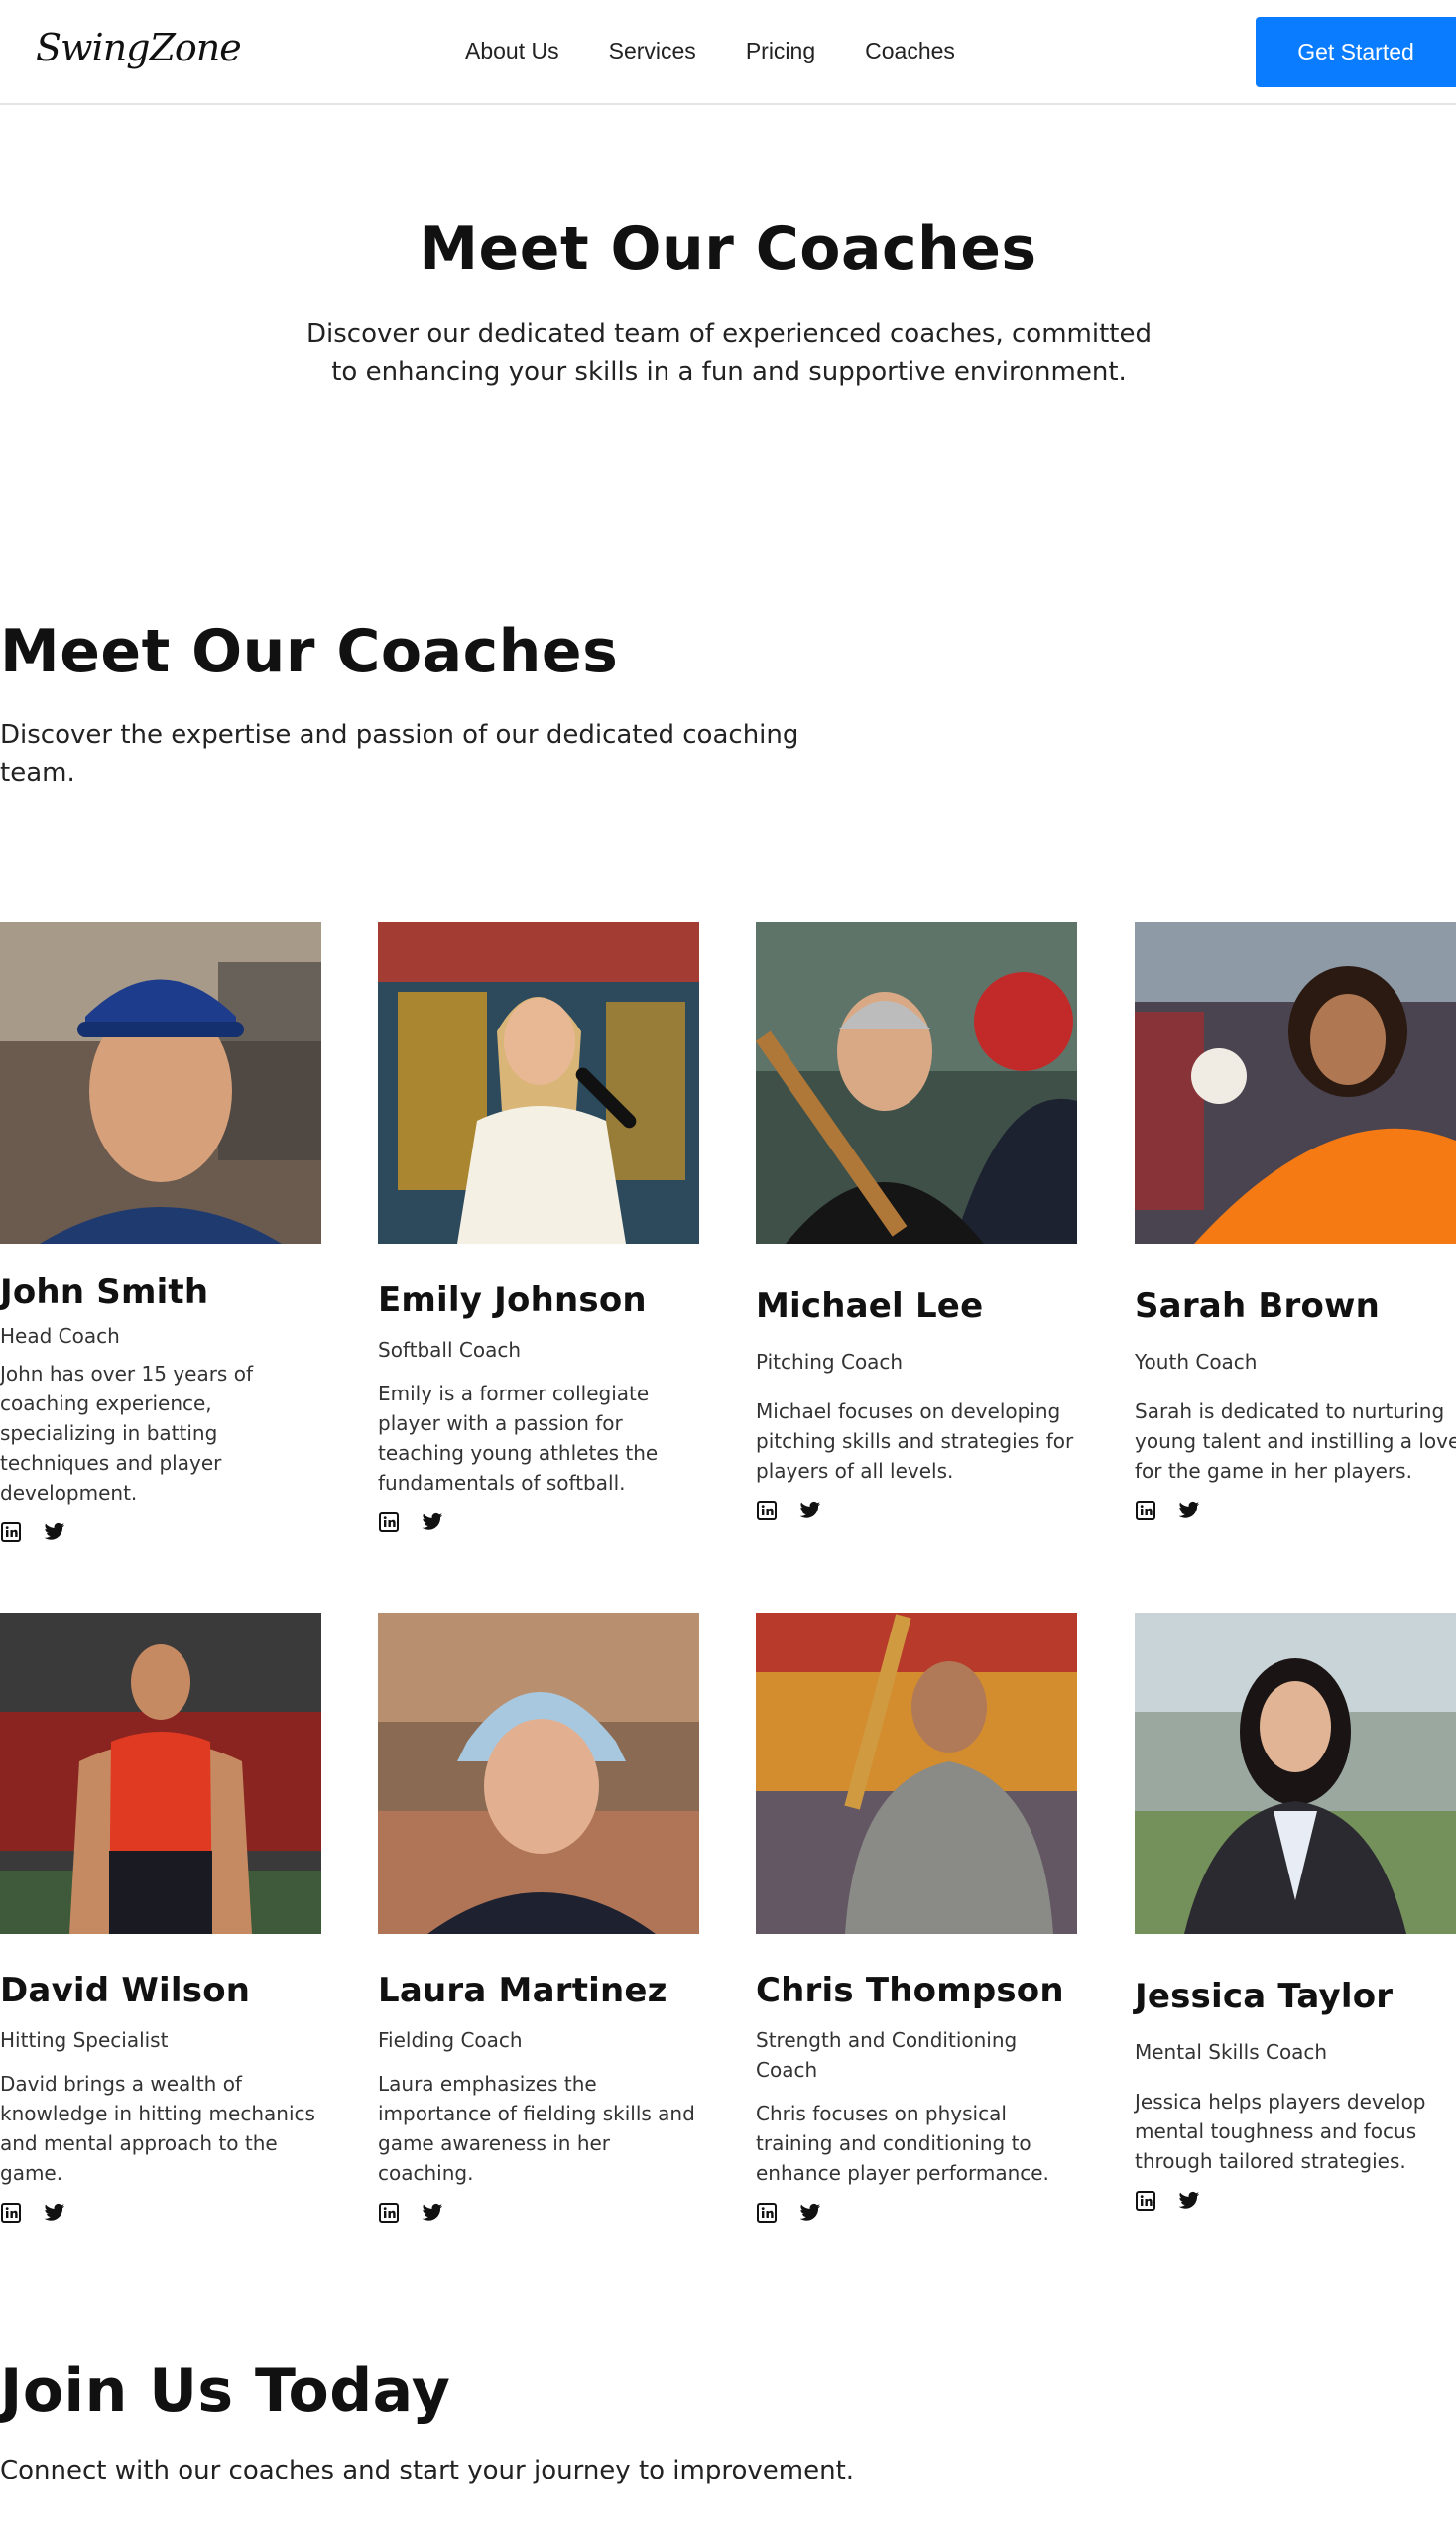 The width and height of the screenshot is (1456, 2539). I want to click on coach-role: Hitting Specialist, so click(84, 2040).